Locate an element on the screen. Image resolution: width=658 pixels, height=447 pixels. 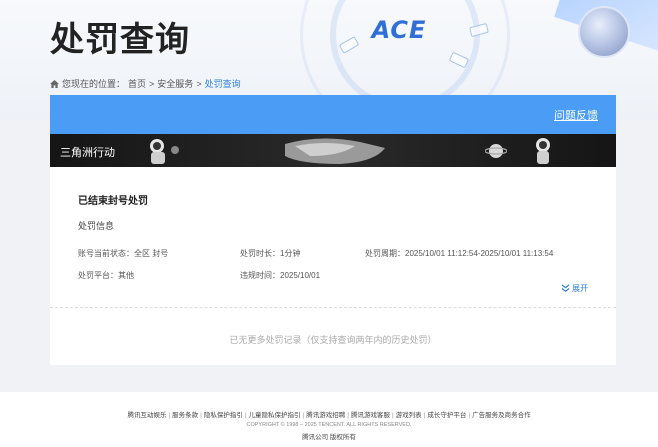
footer-link: 成长守护平台 is located at coordinates (446, 415).